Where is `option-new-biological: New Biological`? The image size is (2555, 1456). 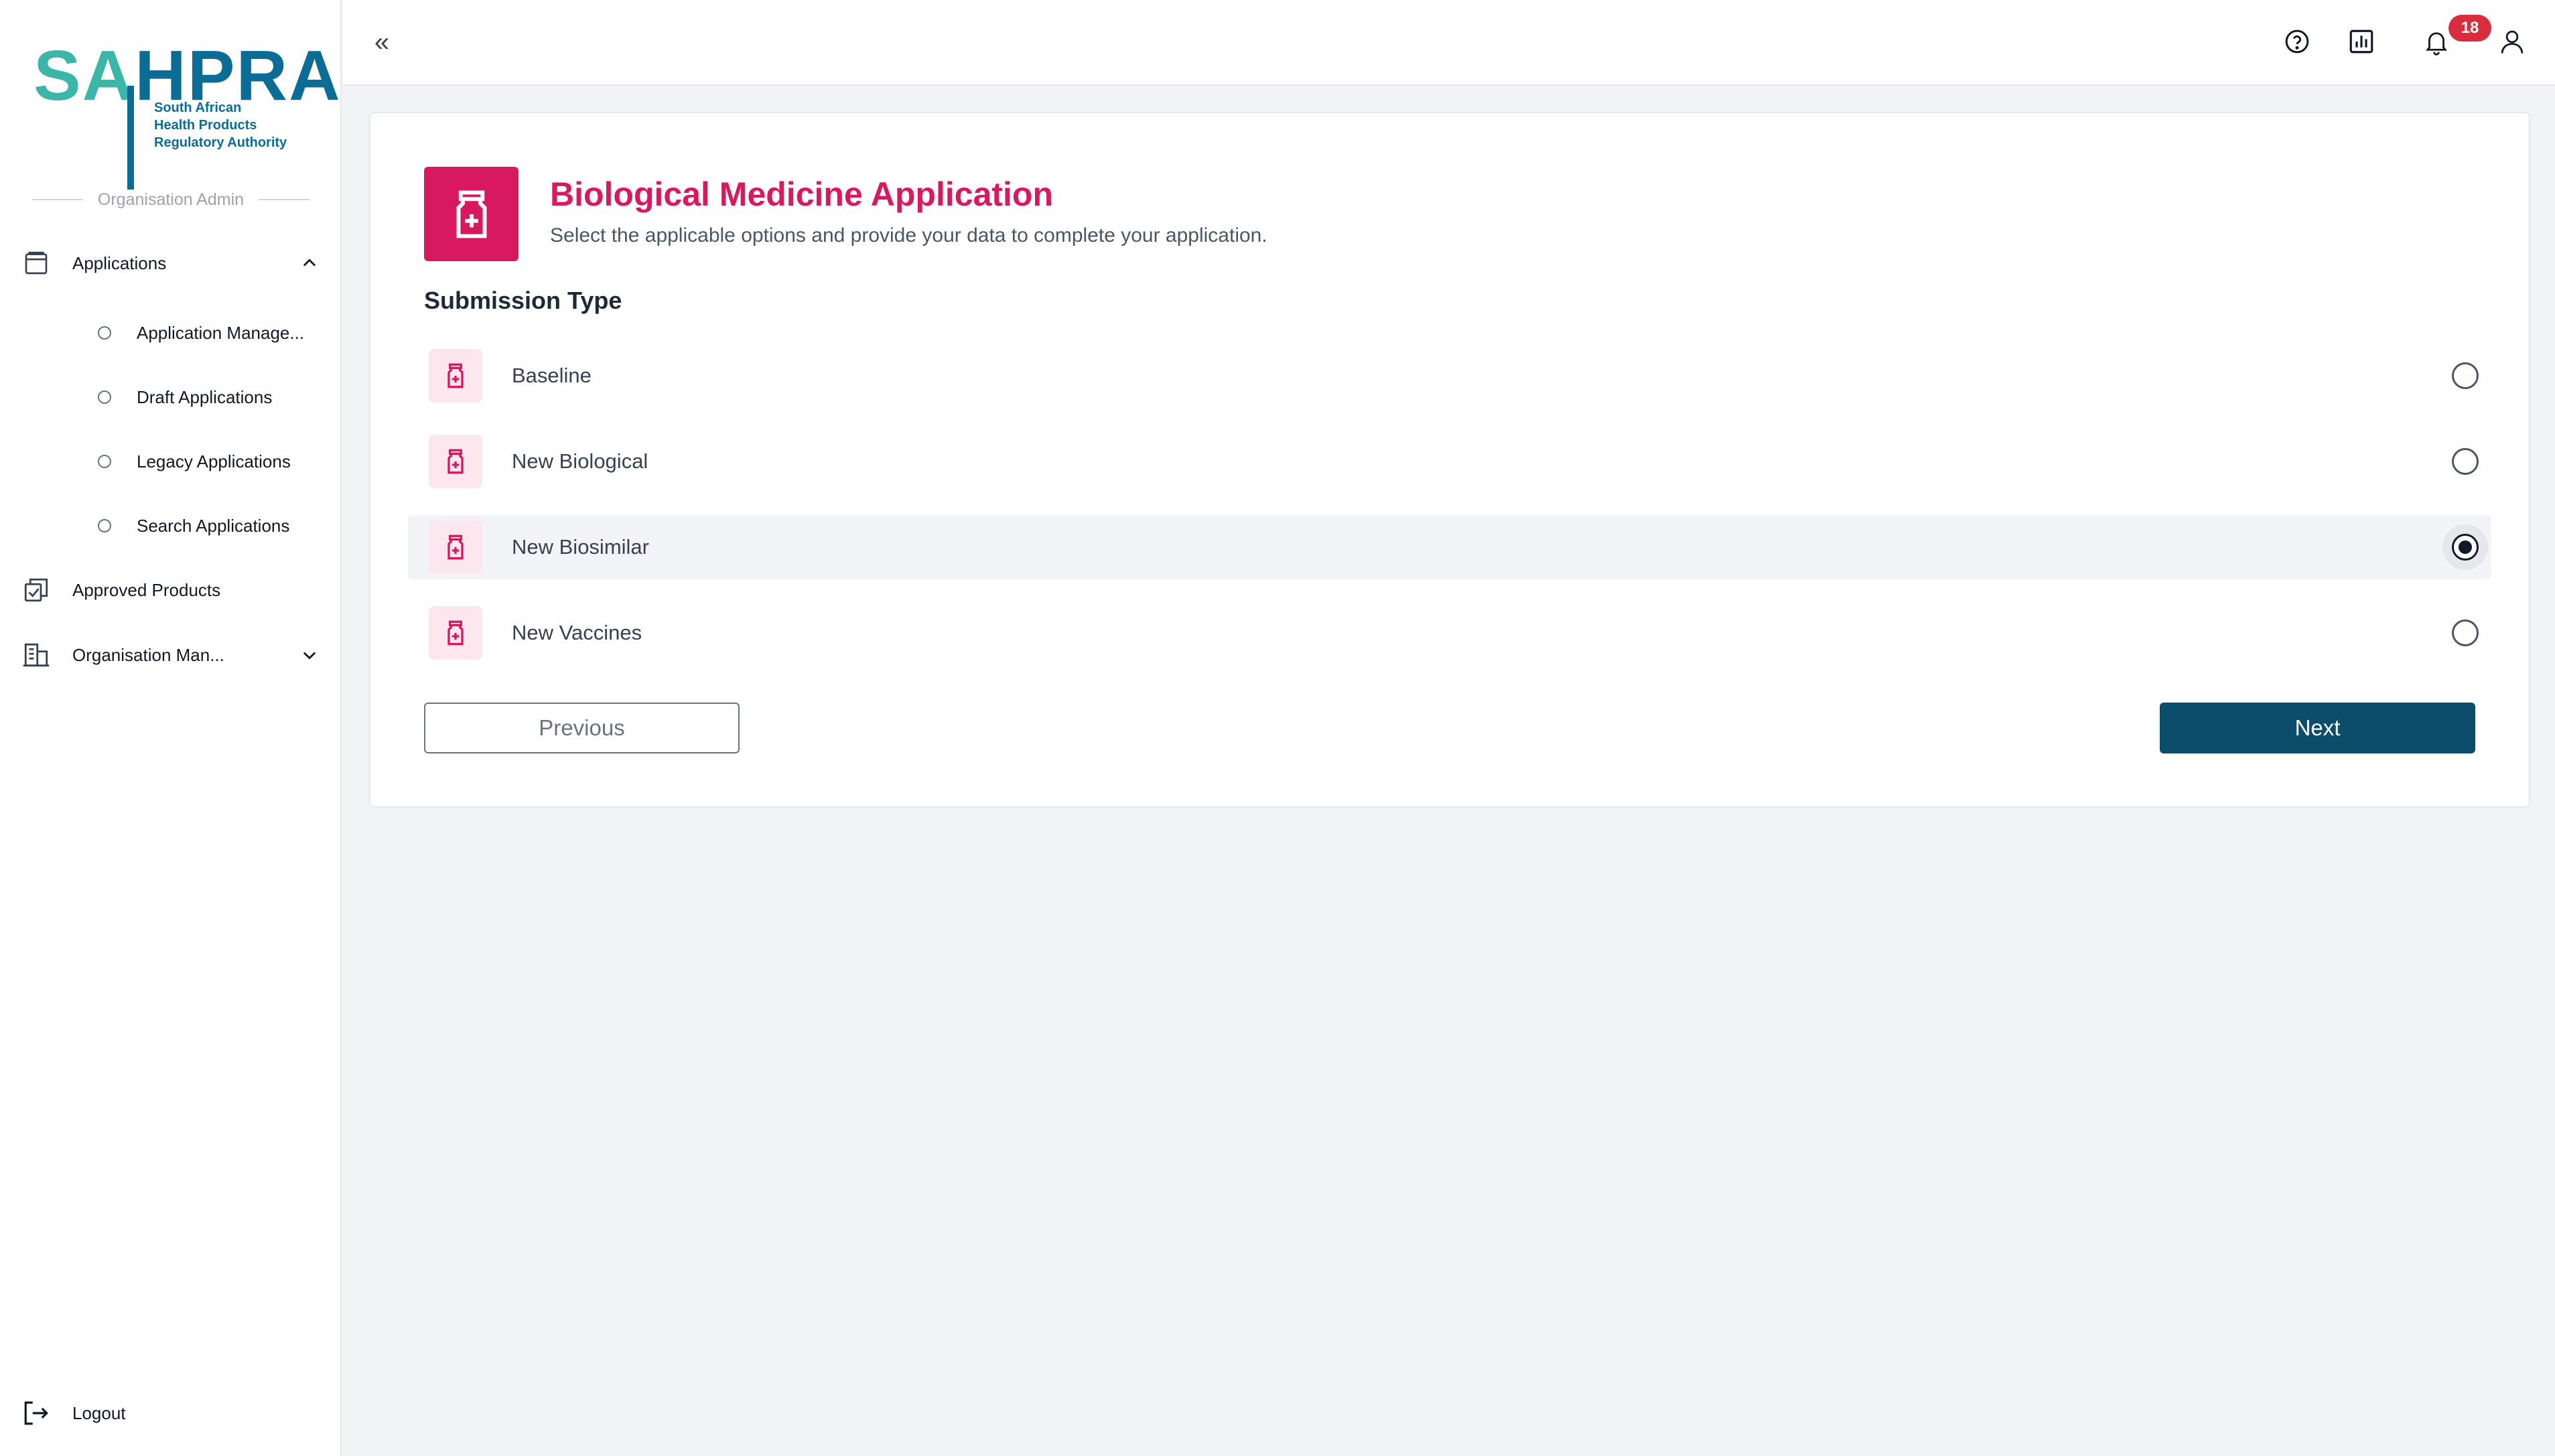 option-new-biological: New Biological is located at coordinates (1449, 461).